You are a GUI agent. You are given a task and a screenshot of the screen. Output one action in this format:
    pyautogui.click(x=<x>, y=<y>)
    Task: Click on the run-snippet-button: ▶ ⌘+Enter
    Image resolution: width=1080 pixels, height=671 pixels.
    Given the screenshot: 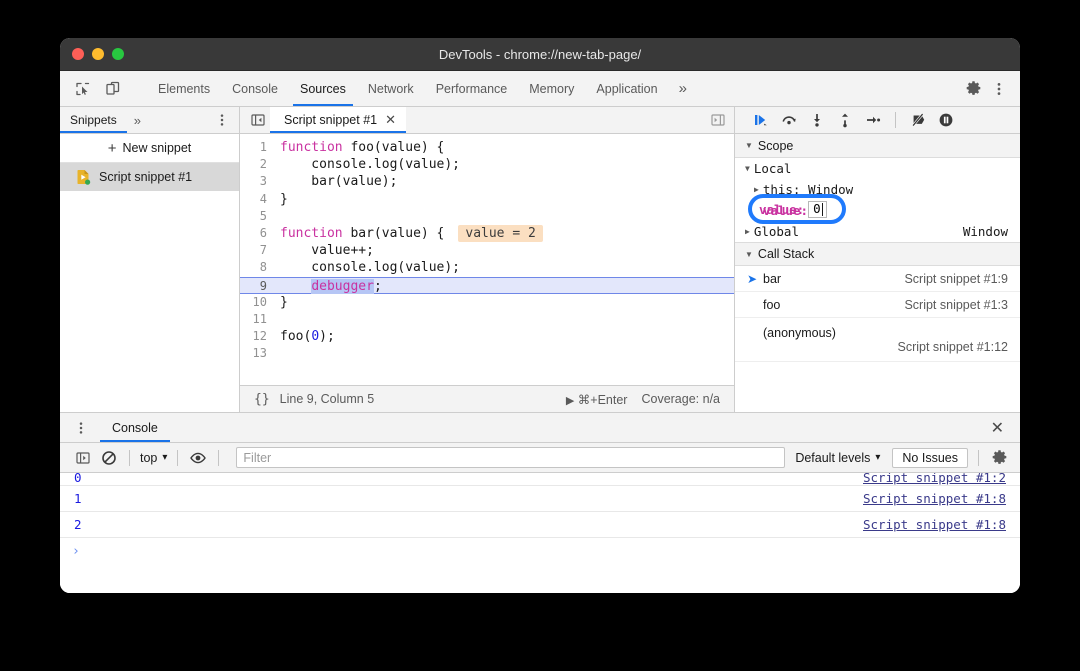 What is the action you would take?
    pyautogui.click(x=597, y=399)
    